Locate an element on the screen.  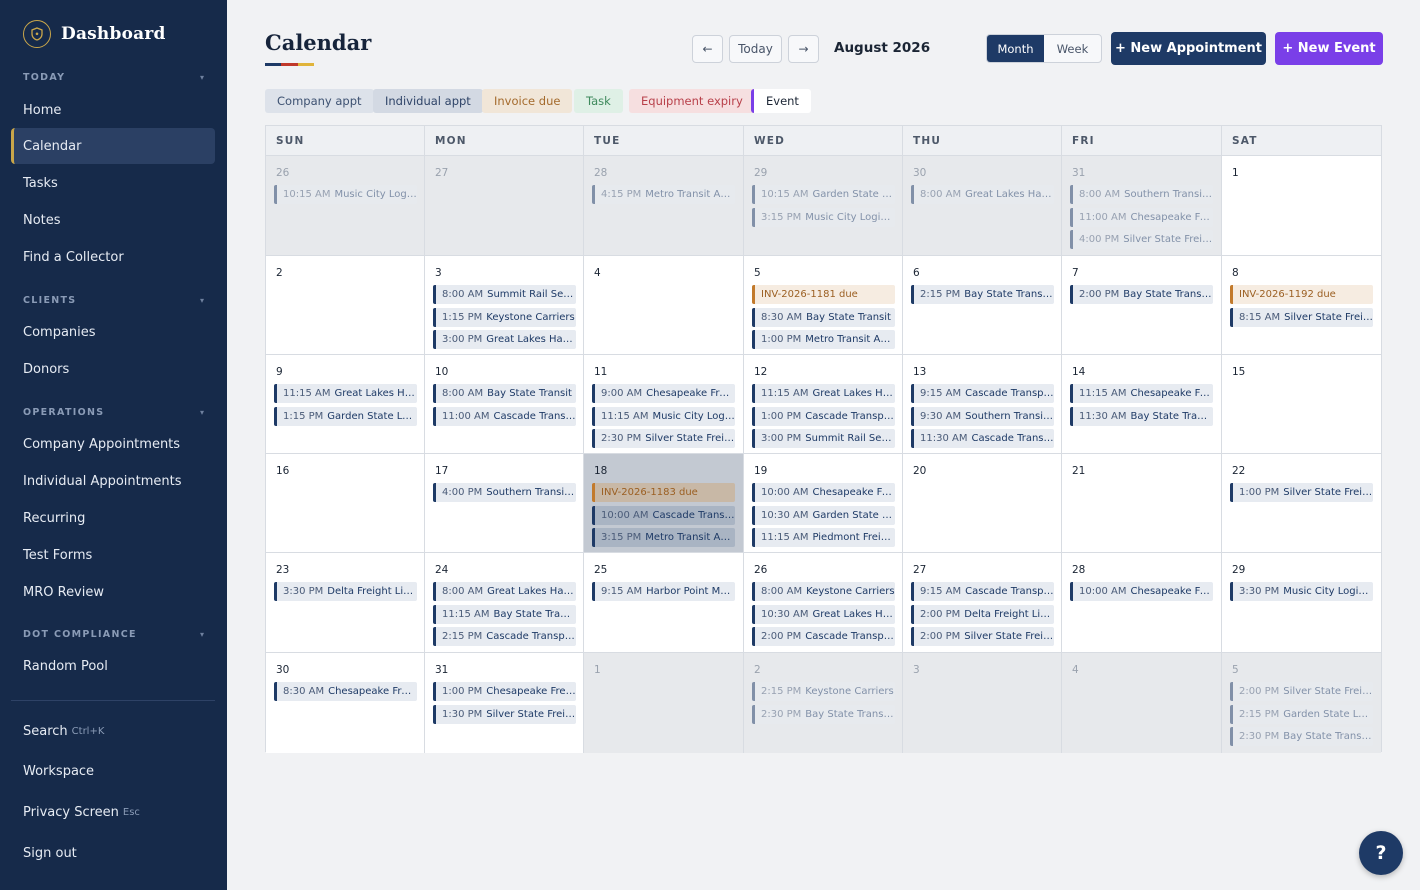
sidebar-item-calendar: Calendar is located at coordinates (113, 146).